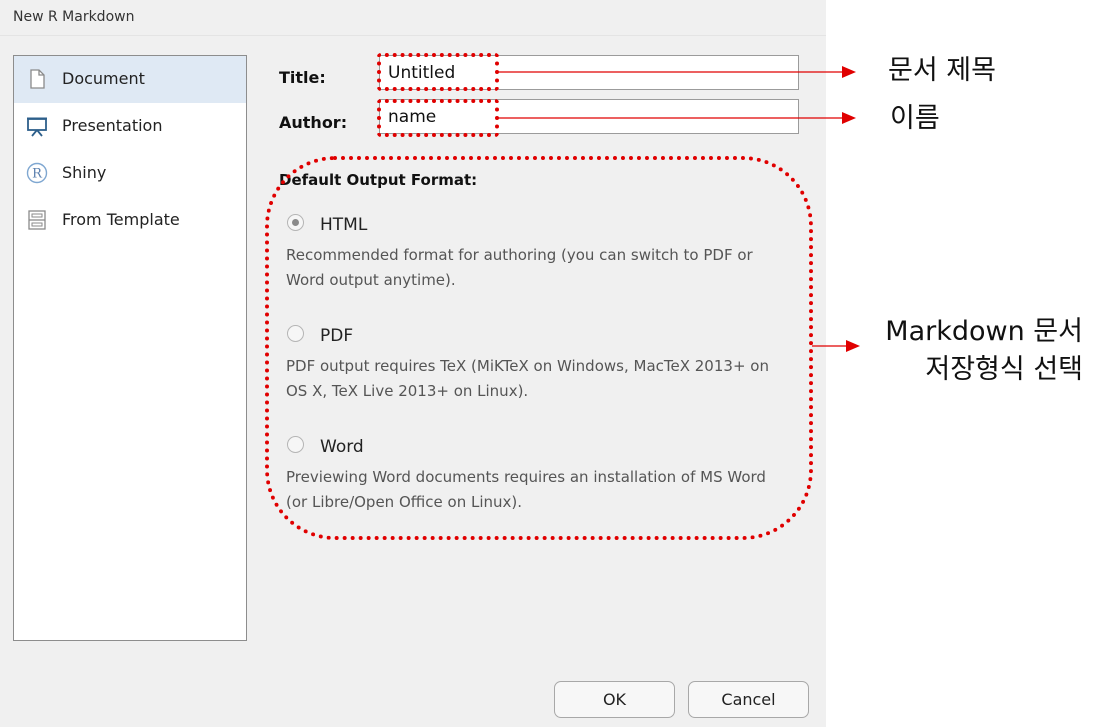 This screenshot has width=1105, height=727. Describe the element at coordinates (614, 699) in the screenshot. I see `ok-button: OK` at that location.